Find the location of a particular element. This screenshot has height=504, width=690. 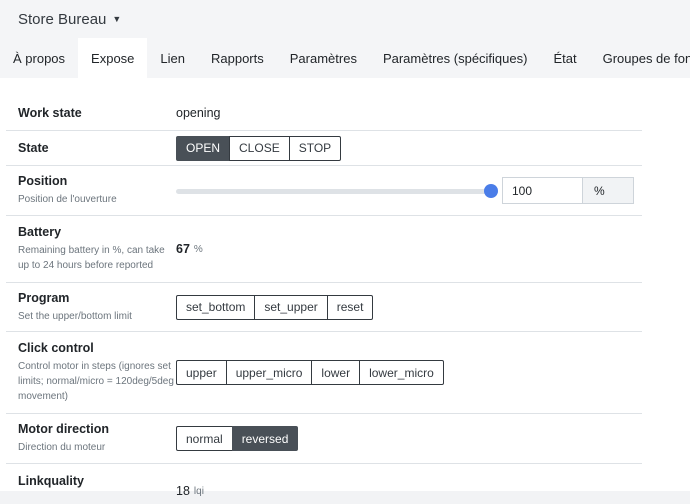

linkquality-value: 18 is located at coordinates (183, 491).